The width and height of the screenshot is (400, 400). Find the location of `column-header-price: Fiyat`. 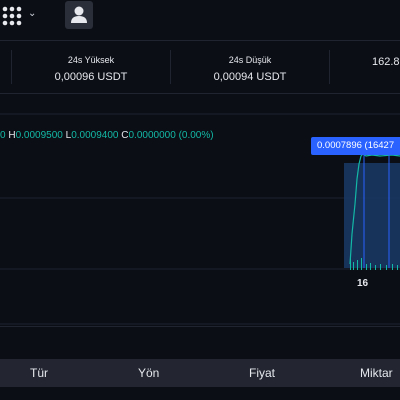

column-header-price: Fiyat is located at coordinates (262, 373).